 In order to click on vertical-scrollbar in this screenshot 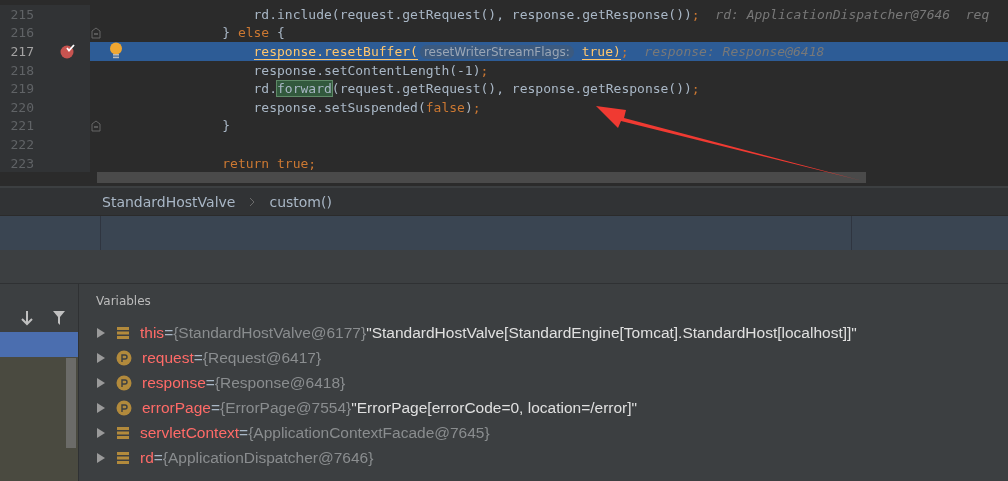, I will do `click(71, 403)`.